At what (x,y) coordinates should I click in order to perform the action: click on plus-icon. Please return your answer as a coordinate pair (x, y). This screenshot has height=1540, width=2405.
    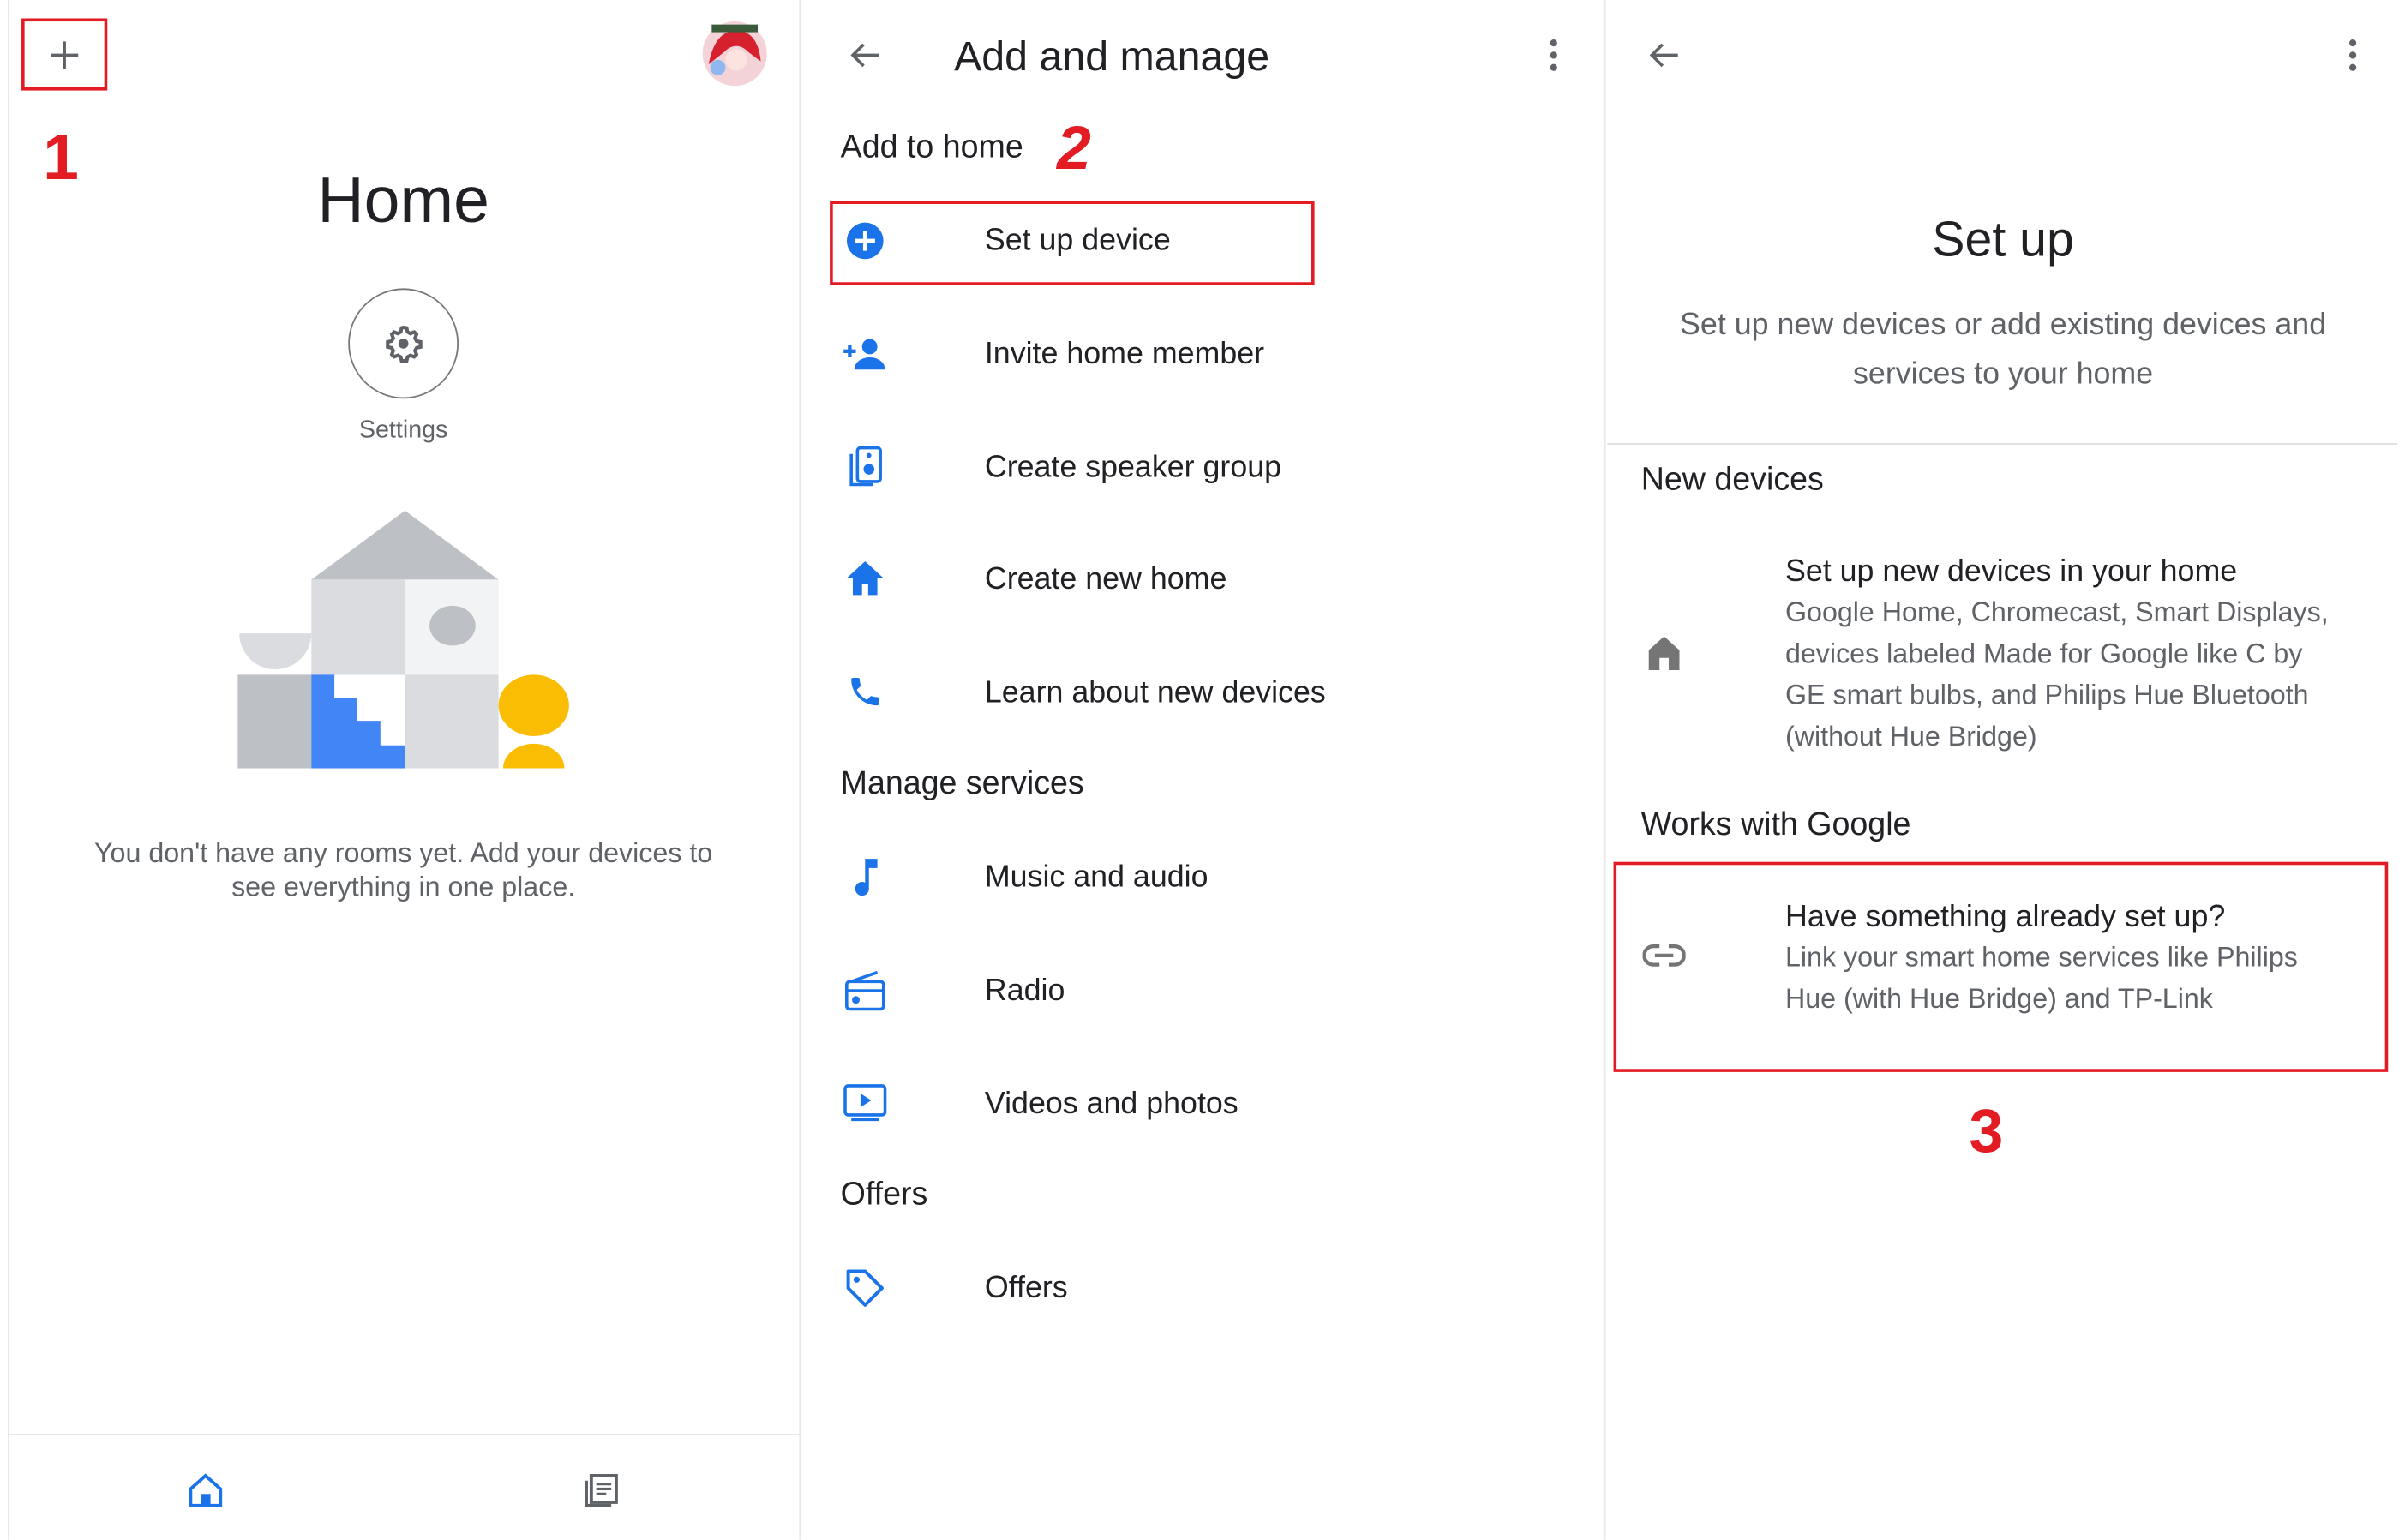
    Looking at the image, I should click on (64, 55).